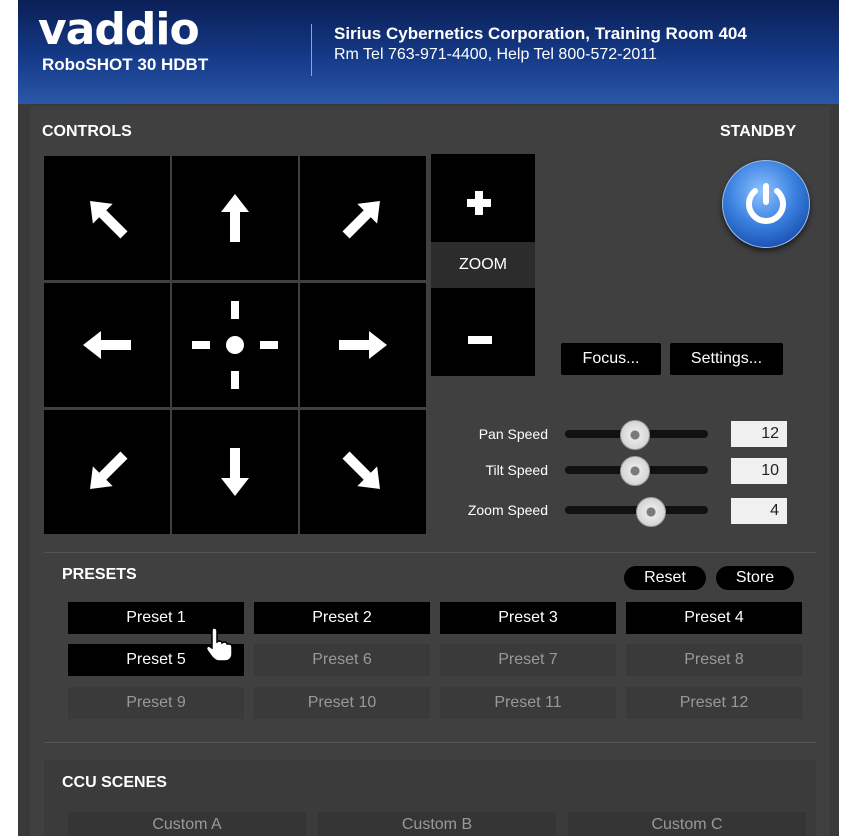  What do you see at coordinates (437, 824) in the screenshot?
I see `ccu-custom-b-button: Custom B` at bounding box center [437, 824].